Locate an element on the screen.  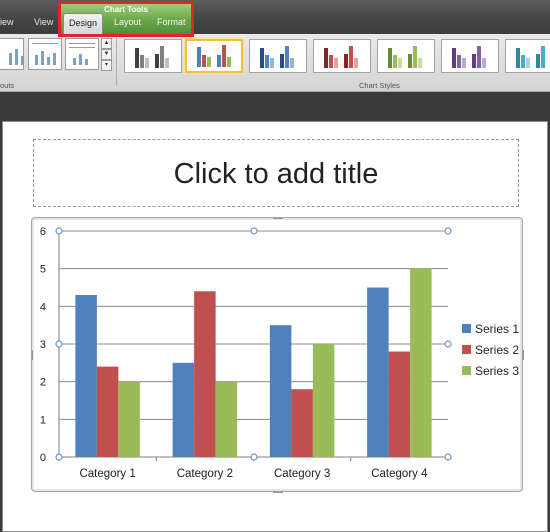
frame-grip-top is located at coordinates (278, 217).